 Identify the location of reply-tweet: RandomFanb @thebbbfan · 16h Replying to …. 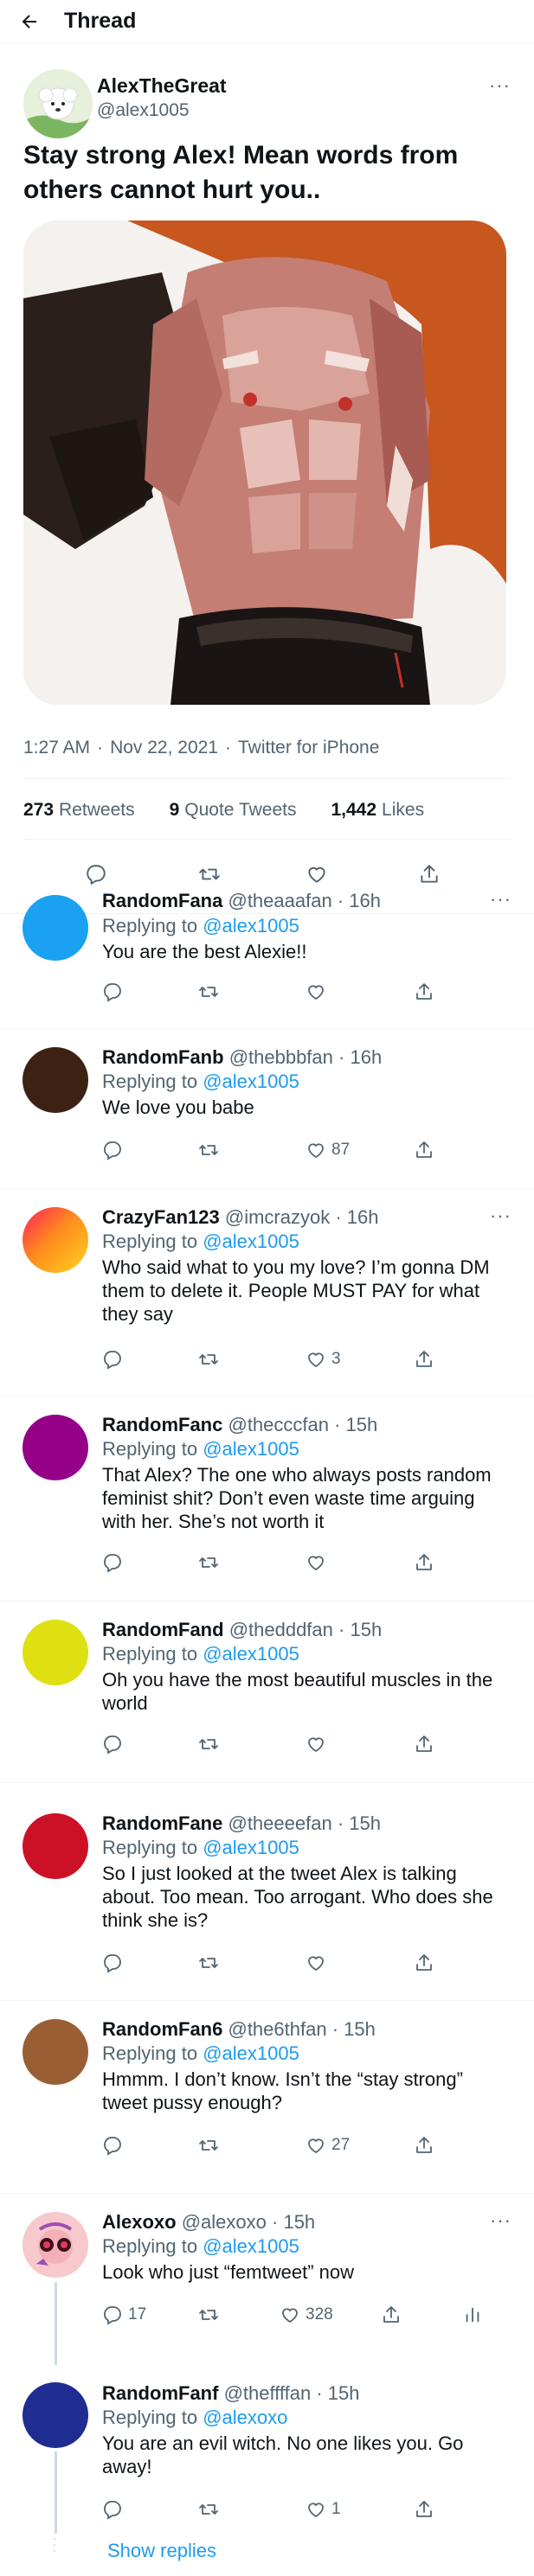
(267, 1109).